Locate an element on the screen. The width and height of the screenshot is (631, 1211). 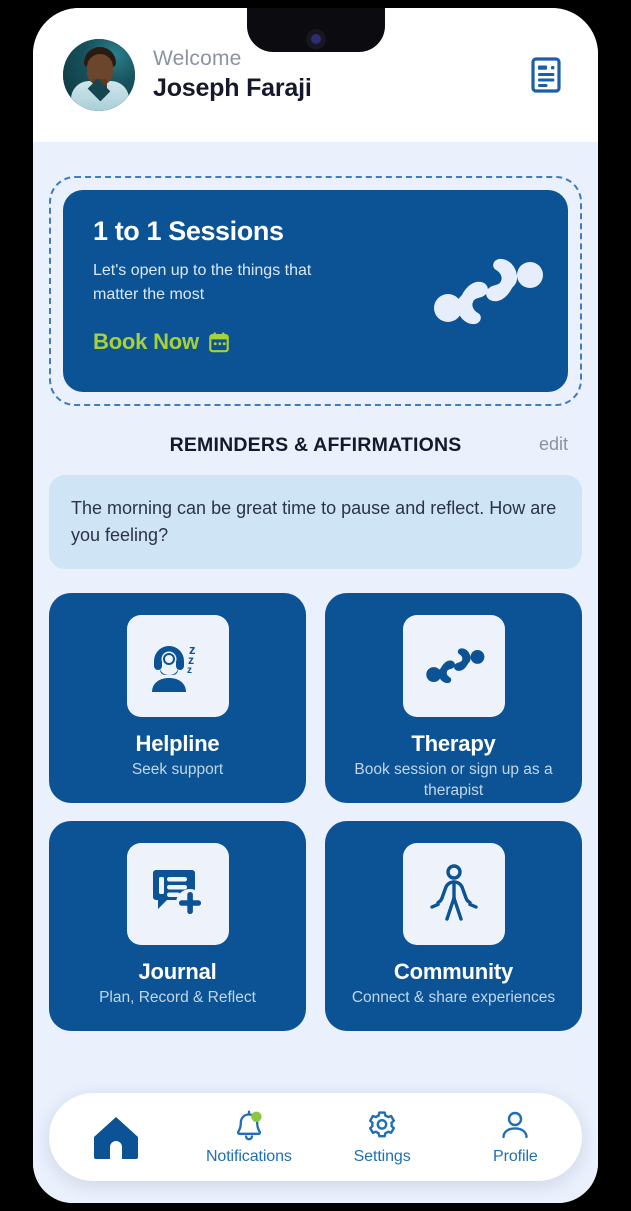
tile-community: Community Connect & share experiences is located at coordinates (453, 926).